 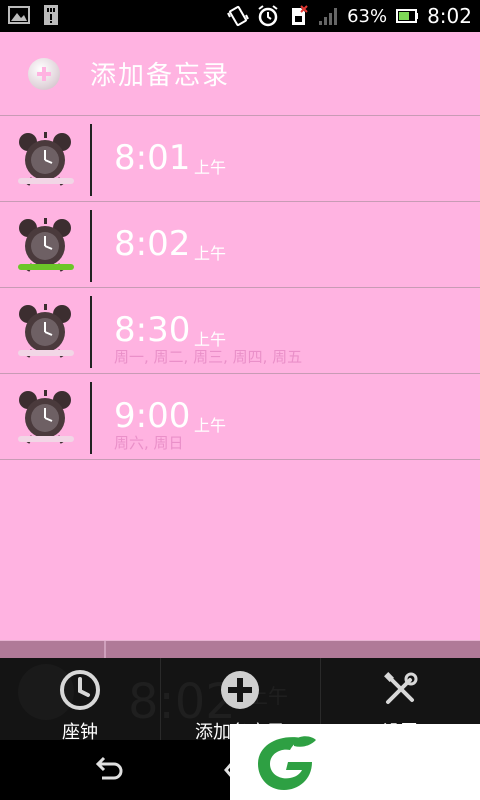 What do you see at coordinates (152, 330) in the screenshot?
I see `alarm-time: 8:30` at bounding box center [152, 330].